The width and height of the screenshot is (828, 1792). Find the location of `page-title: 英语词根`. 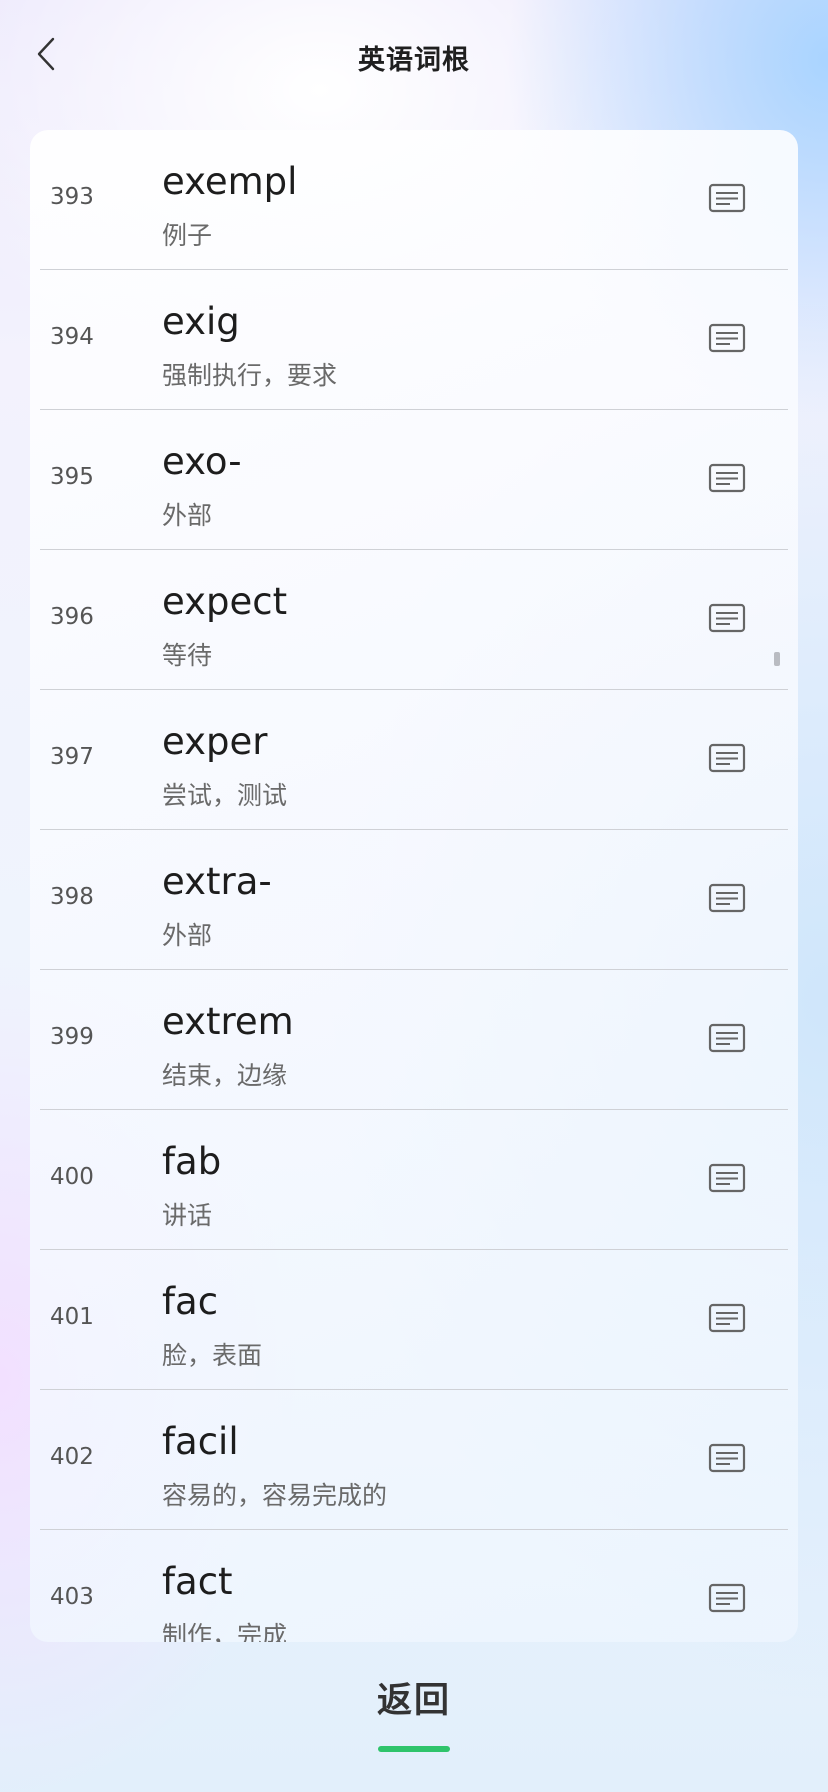

page-title: 英语词根 is located at coordinates (414, 60).